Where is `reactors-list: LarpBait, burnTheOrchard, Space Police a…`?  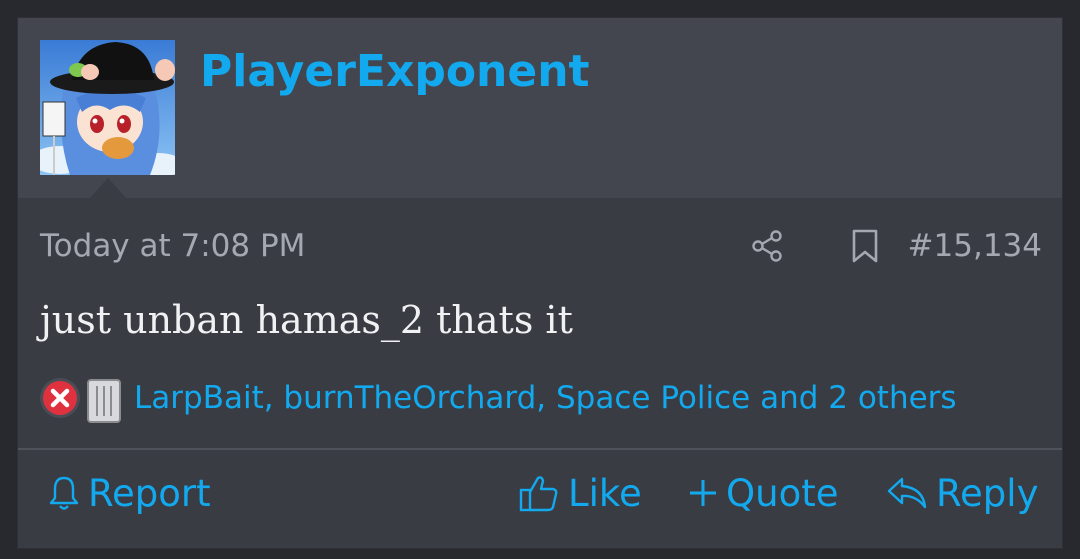
reactors-list: LarpBait, burnTheOrchard, Space Police a… is located at coordinates (545, 398).